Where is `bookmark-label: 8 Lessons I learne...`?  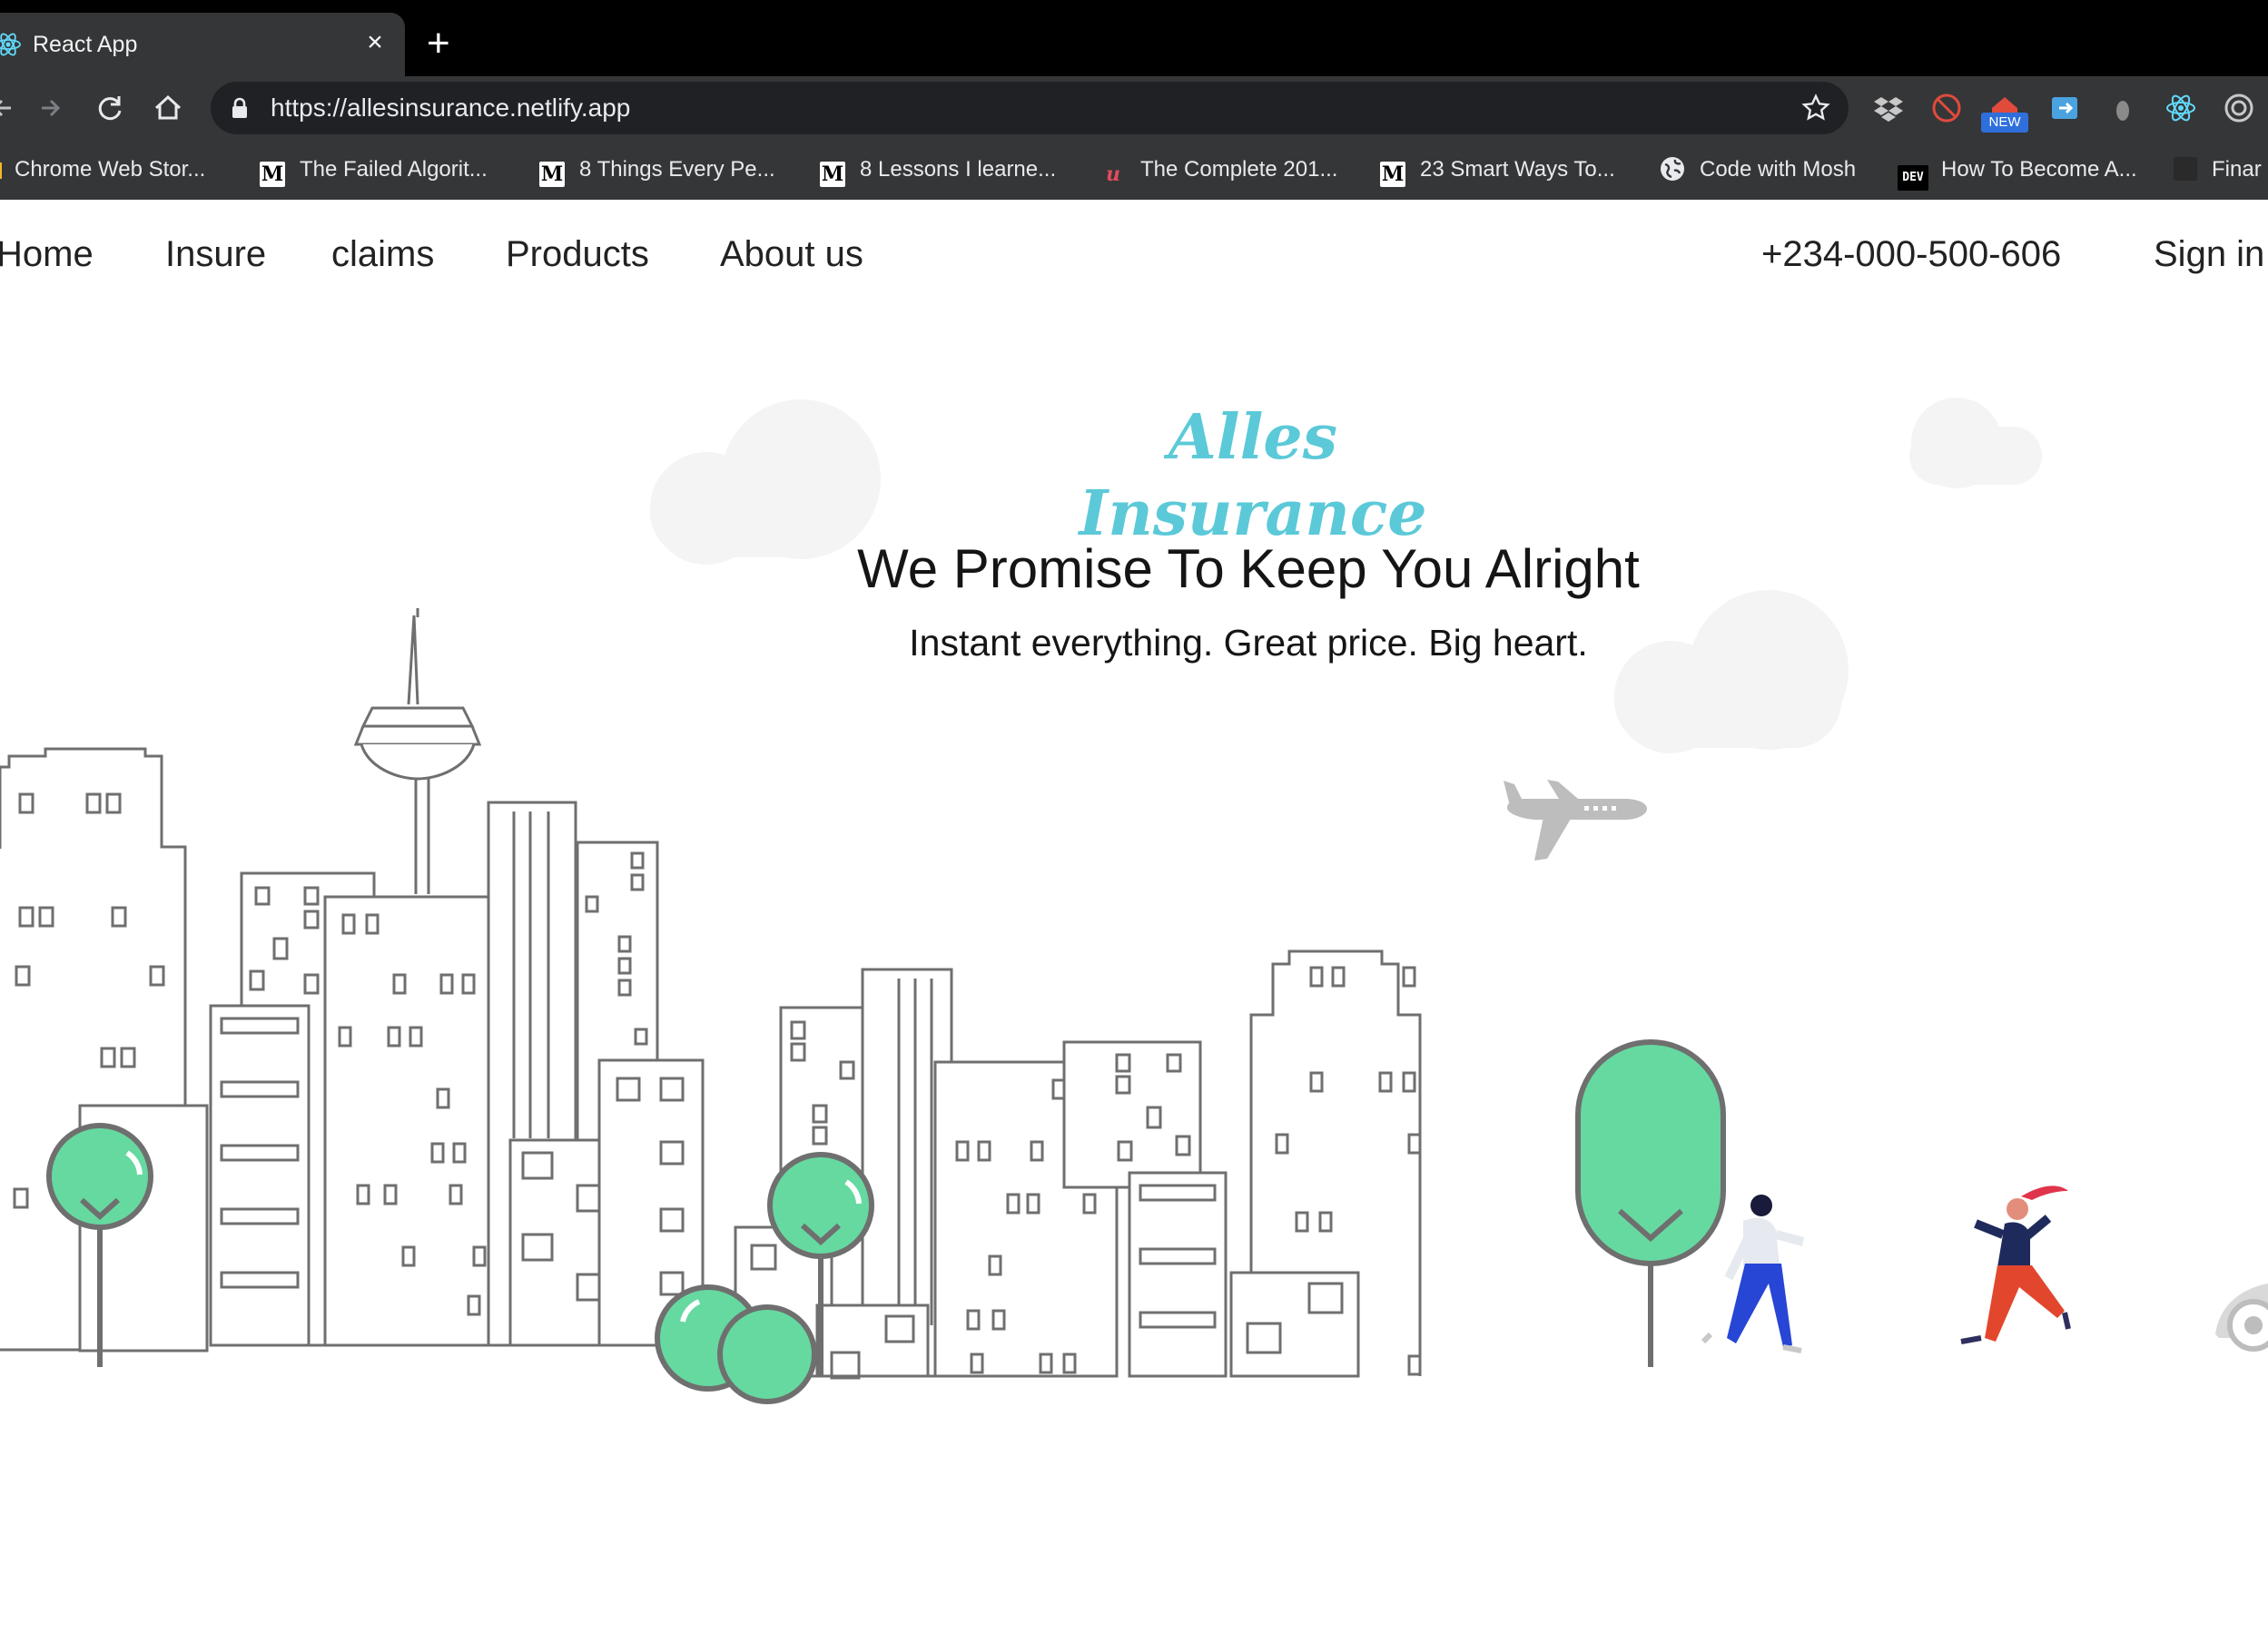 bookmark-label: 8 Lessons I learne... is located at coordinates (958, 169).